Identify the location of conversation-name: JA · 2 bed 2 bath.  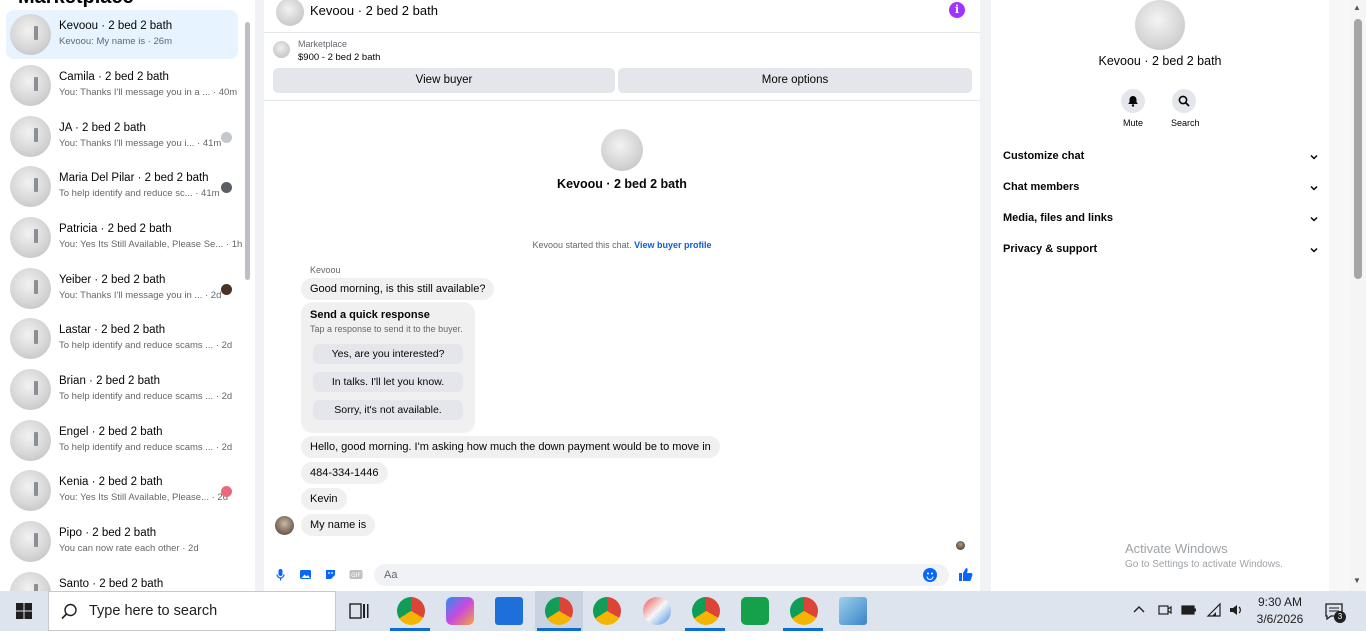
(102, 128).